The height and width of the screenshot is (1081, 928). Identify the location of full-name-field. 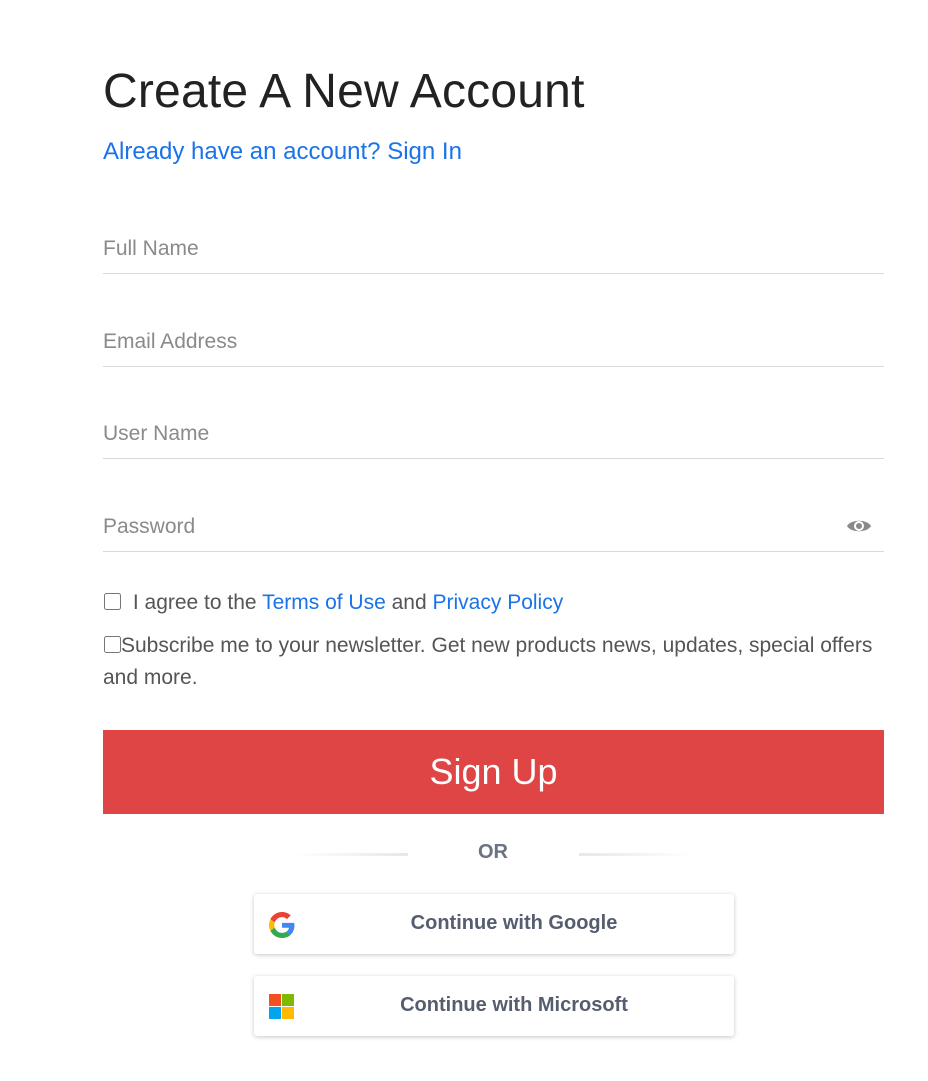
(493, 245).